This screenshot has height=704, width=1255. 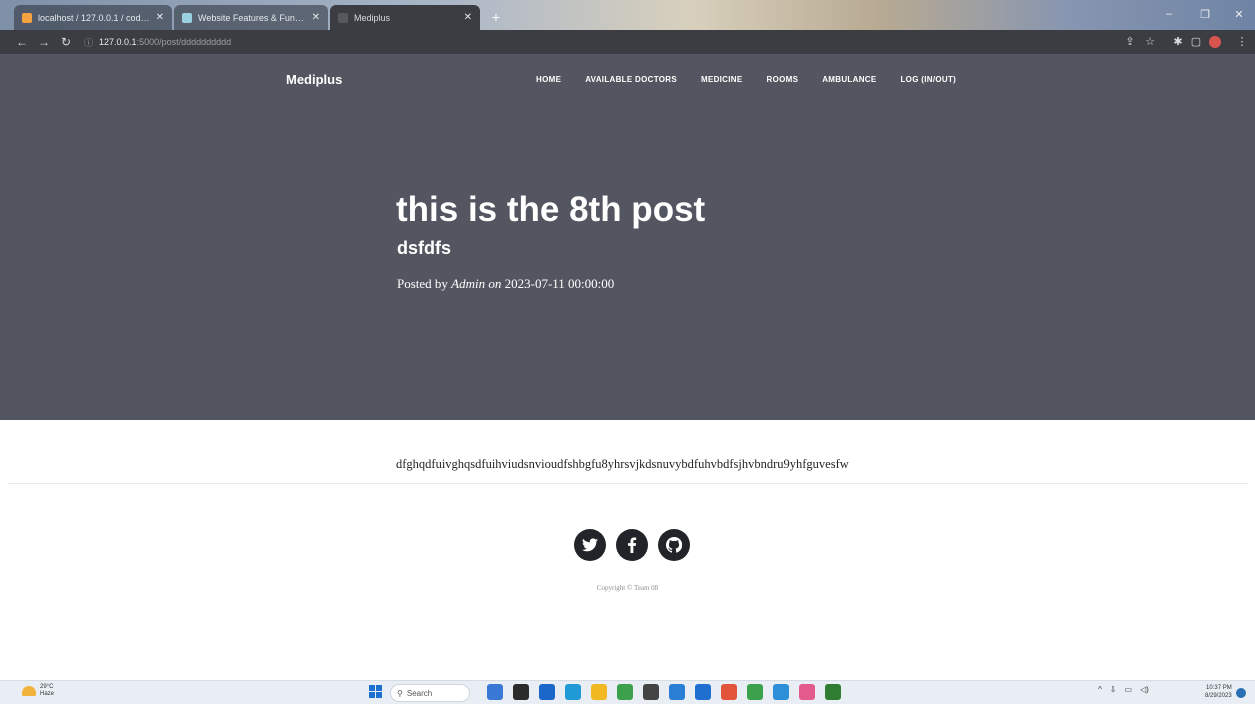 What do you see at coordinates (372, 17) in the screenshot?
I see `tab-title: Mediplus` at bounding box center [372, 17].